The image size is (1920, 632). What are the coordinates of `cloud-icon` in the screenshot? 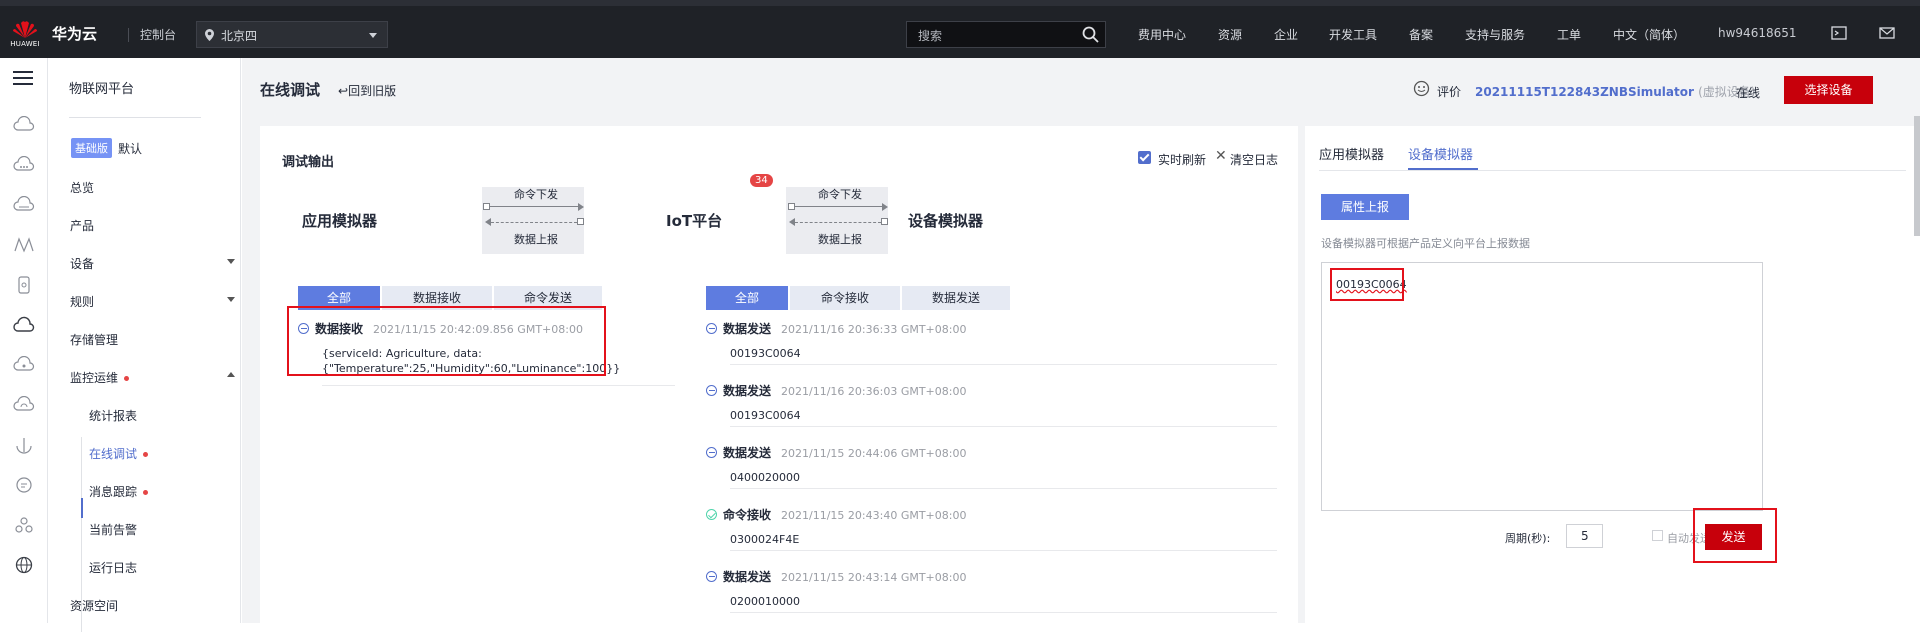 It's located at (24, 125).